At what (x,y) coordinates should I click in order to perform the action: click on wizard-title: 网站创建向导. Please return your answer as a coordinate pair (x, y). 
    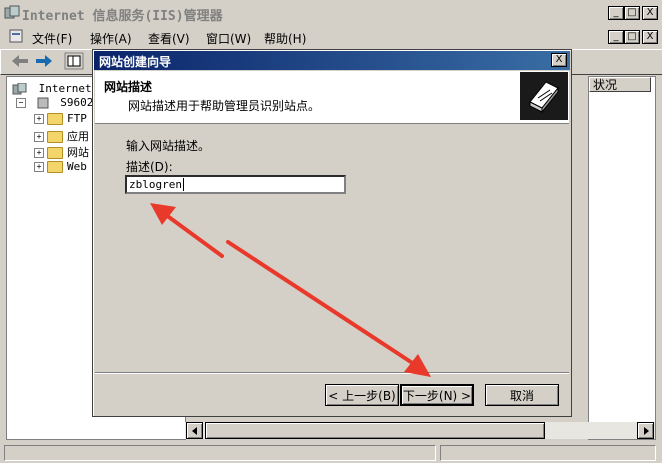
    Looking at the image, I should click on (135, 62).